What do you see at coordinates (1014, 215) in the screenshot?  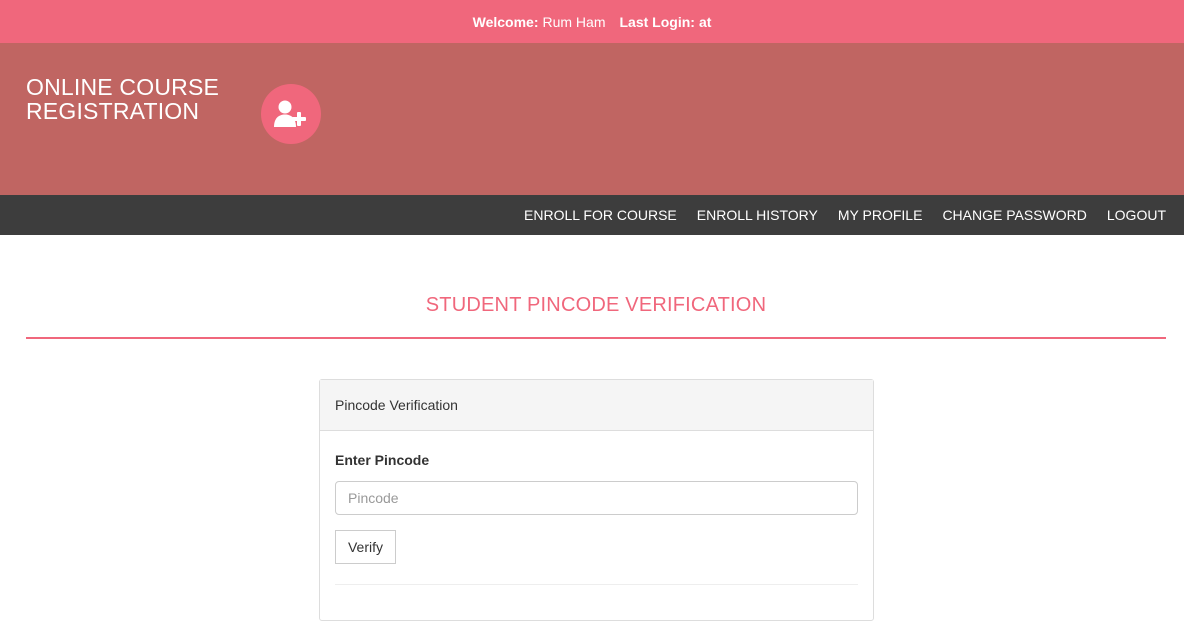 I see `nav-change-password: CHANGE PASSWORD` at bounding box center [1014, 215].